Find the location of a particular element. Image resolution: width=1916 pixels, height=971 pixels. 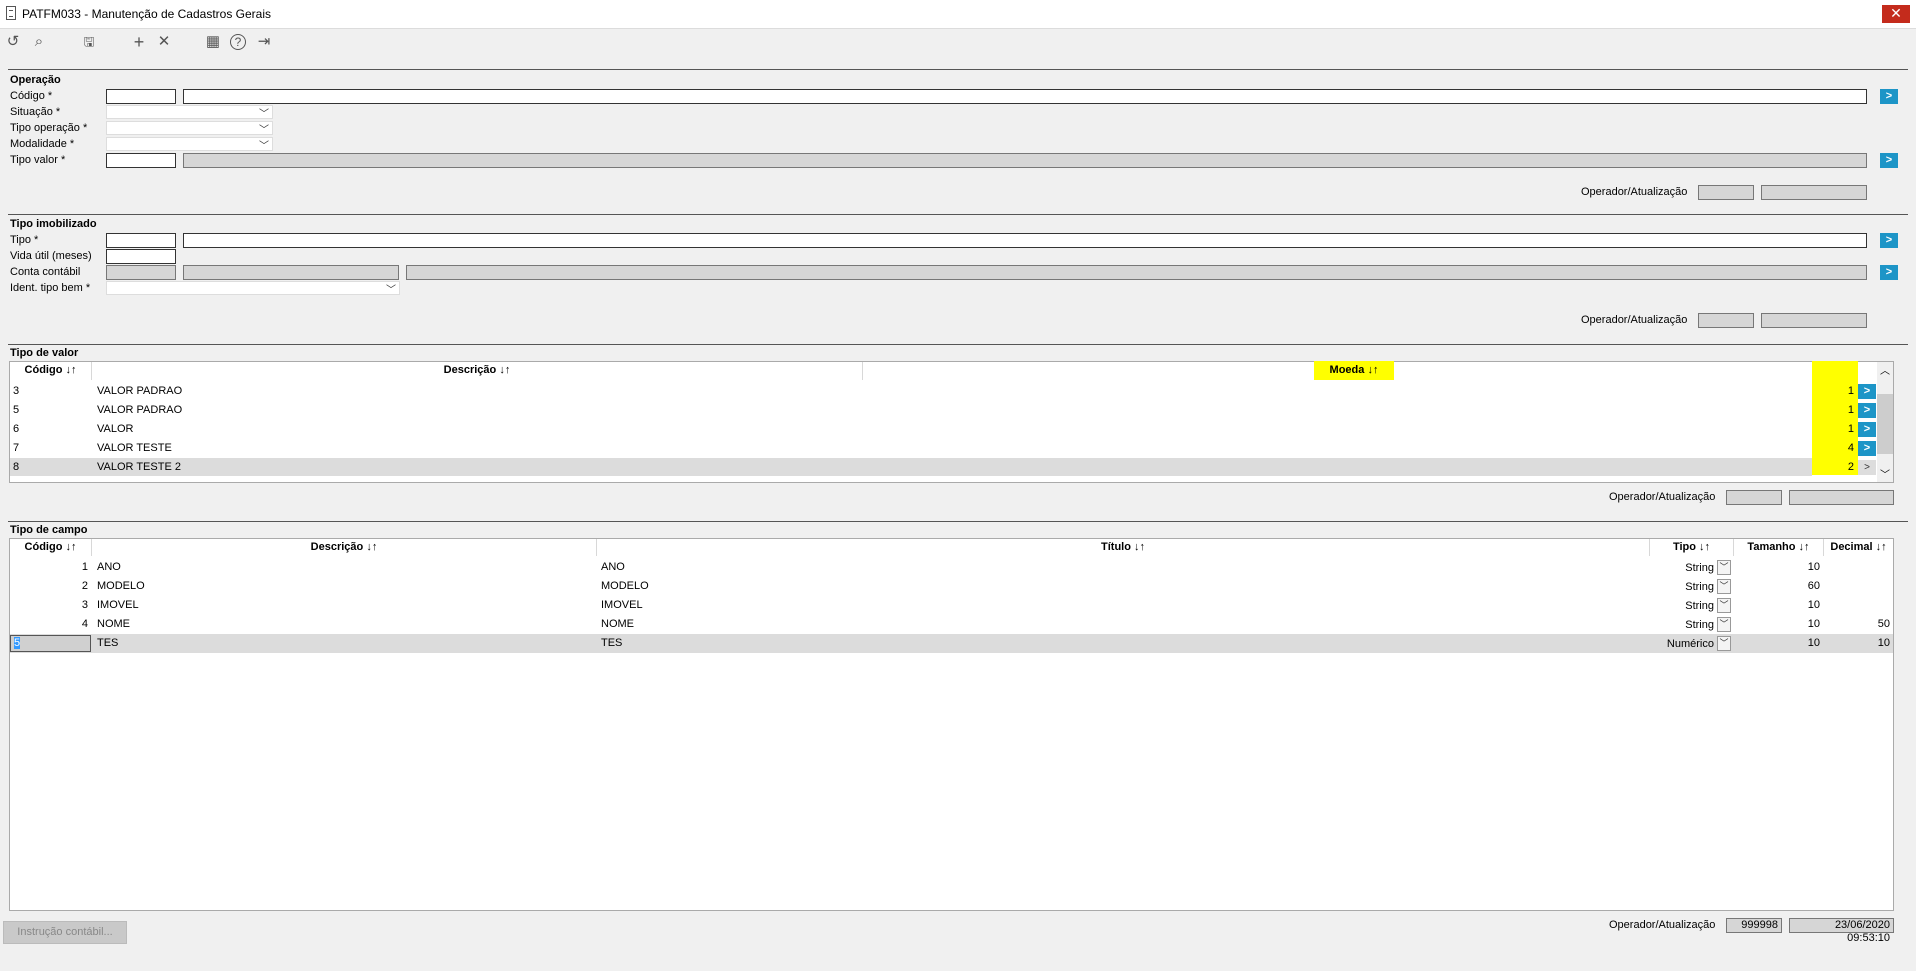

codigo-input is located at coordinates (141, 96).